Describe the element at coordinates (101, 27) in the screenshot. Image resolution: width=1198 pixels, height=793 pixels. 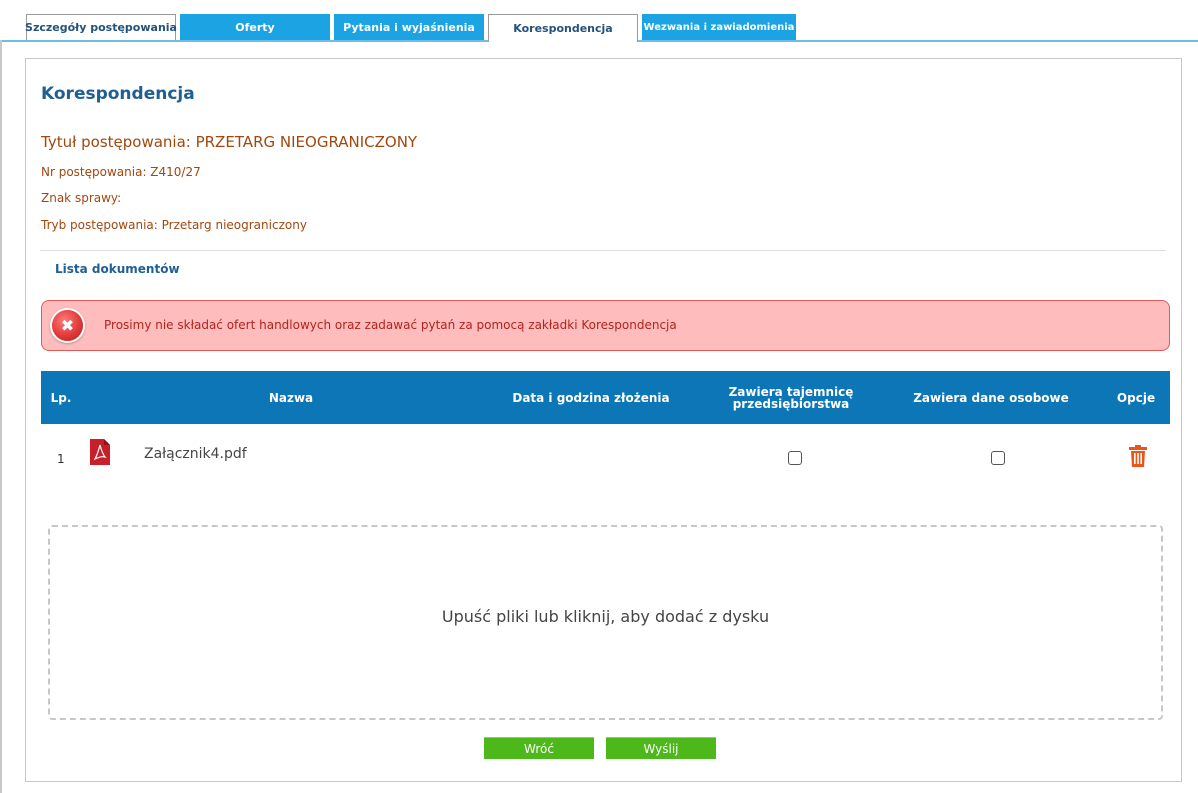
I see `tab-szczegoly: Szczegóły postępowania` at that location.